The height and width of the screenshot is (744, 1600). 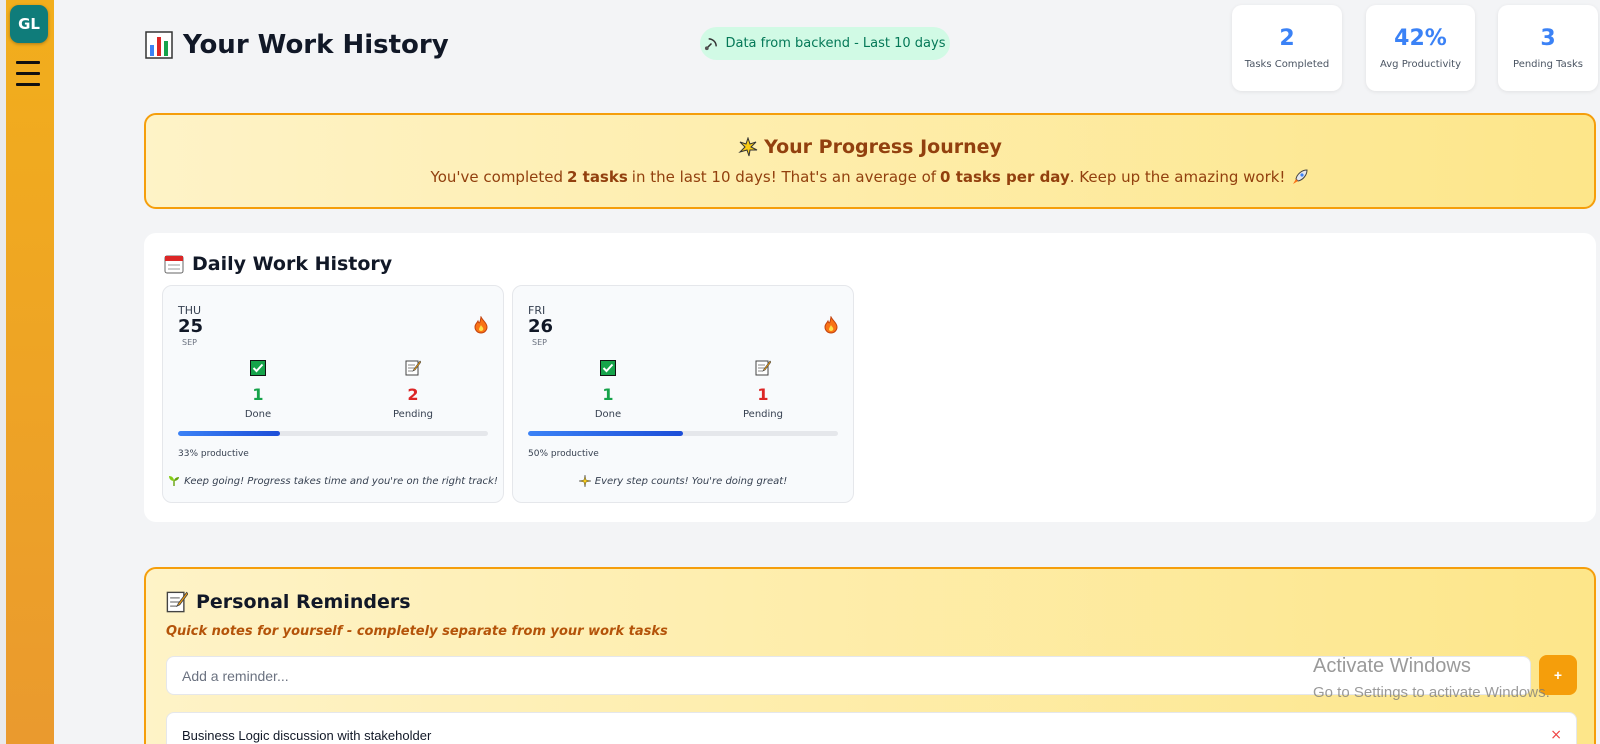 I want to click on avatar: GL, so click(x=29, y=24).